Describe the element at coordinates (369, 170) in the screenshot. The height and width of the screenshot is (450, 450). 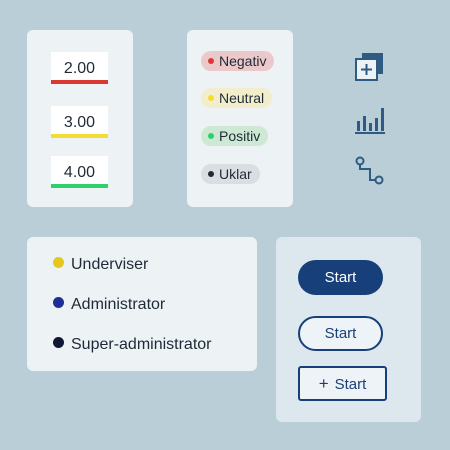
I see `flow-icon` at that location.